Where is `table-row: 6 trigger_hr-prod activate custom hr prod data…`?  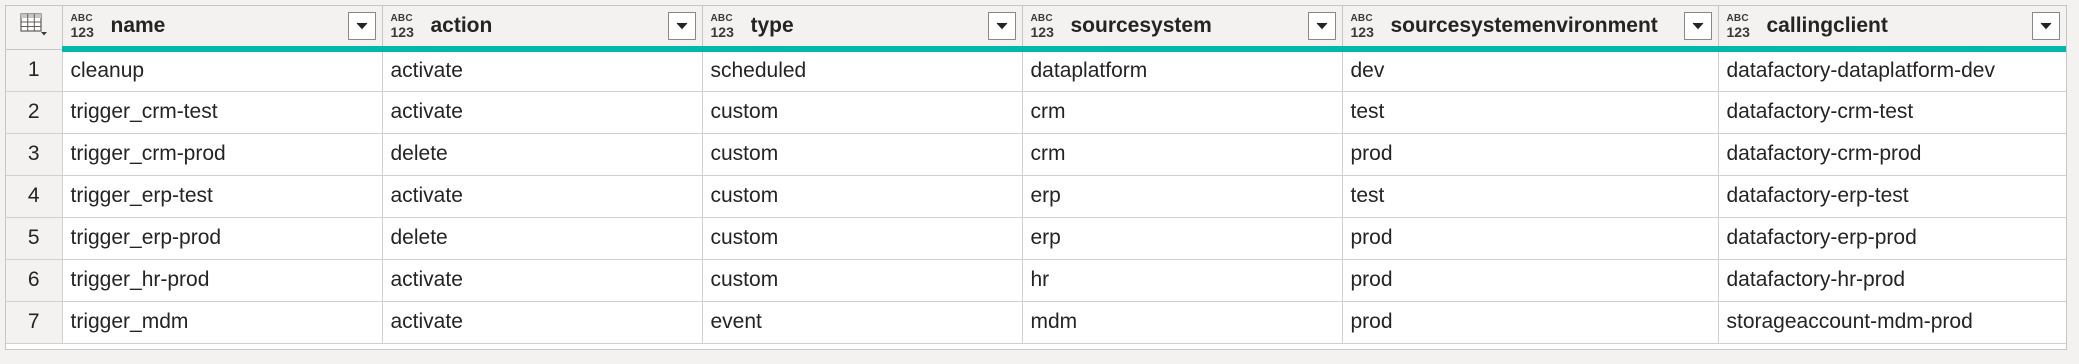
table-row: 6 trigger_hr-prod activate custom hr prod data… is located at coordinates (1036, 280).